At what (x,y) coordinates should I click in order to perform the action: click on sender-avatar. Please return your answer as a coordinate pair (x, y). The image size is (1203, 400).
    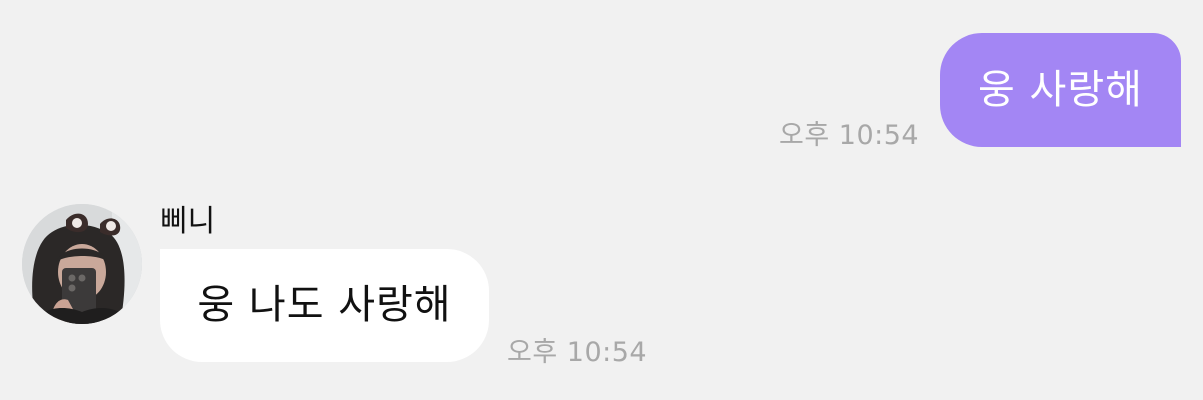
    Looking at the image, I should click on (82, 264).